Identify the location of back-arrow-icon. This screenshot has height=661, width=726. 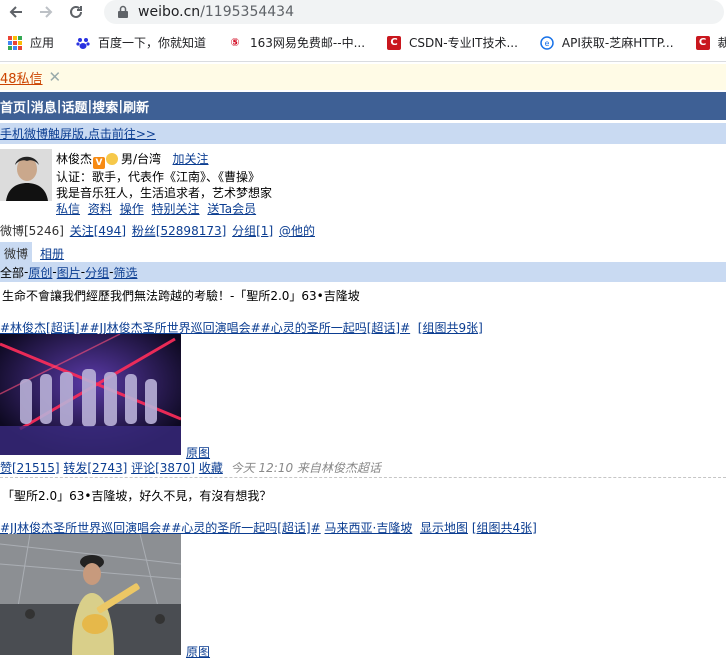
(15, 12).